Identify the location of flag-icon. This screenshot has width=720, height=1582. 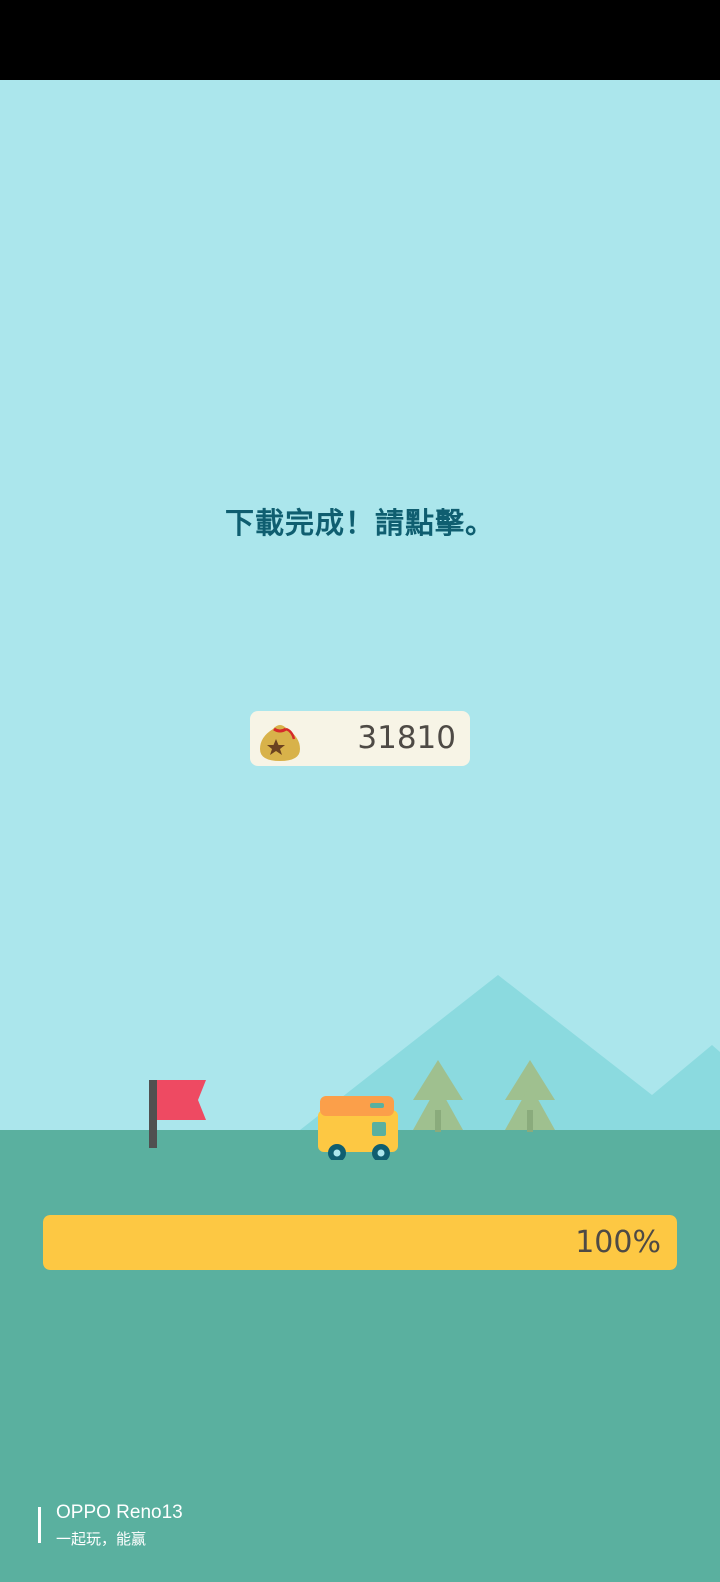
(177, 1114).